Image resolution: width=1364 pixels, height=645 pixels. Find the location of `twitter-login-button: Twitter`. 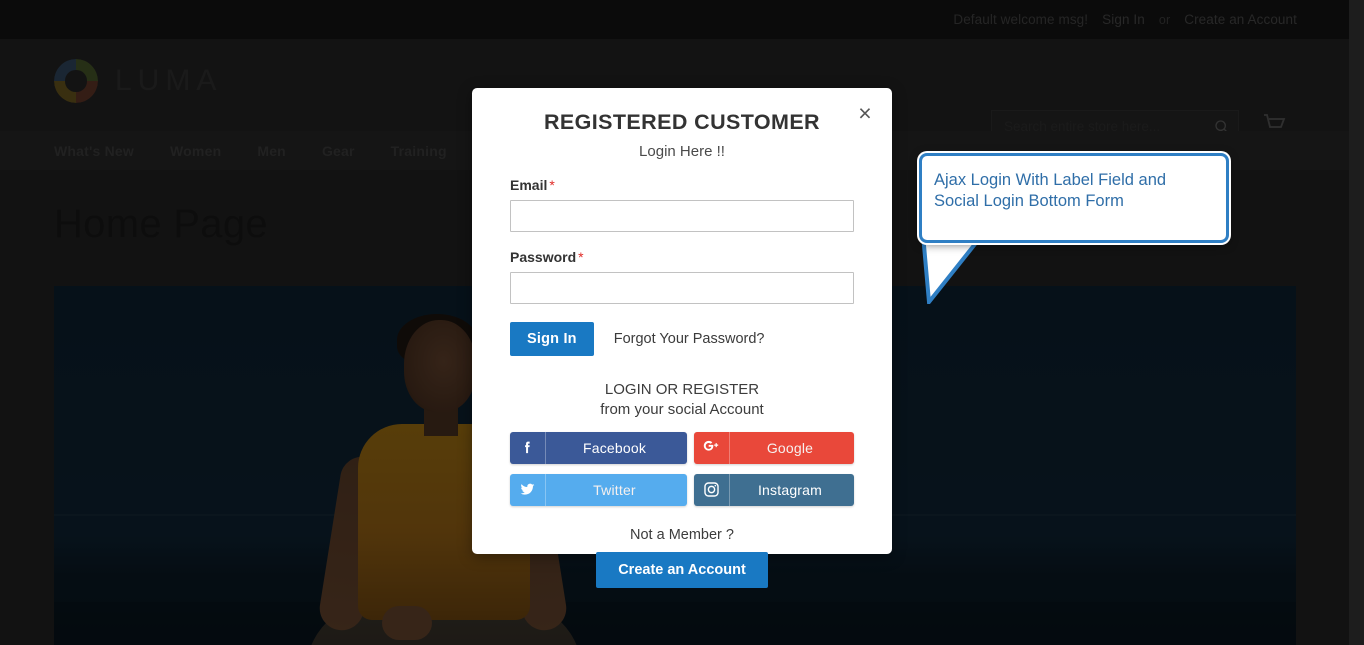

twitter-login-button: Twitter is located at coordinates (598, 489).